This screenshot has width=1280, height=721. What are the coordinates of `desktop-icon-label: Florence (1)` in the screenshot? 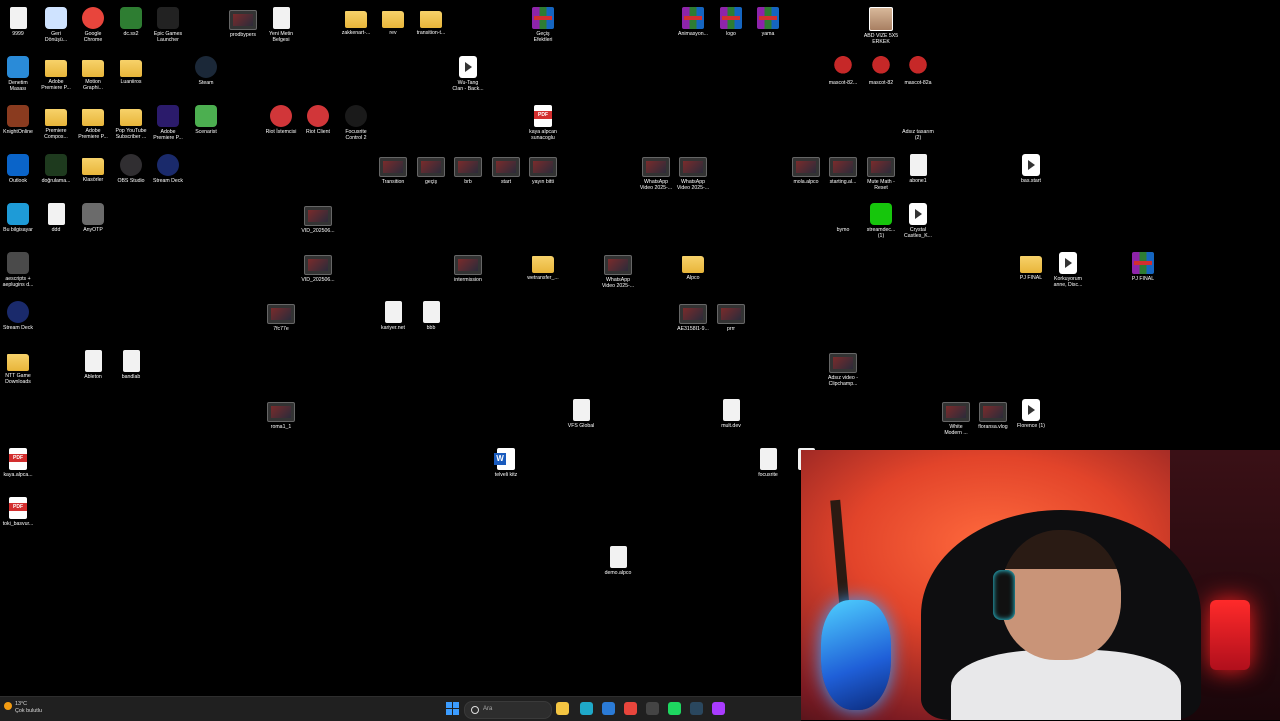 It's located at (1031, 426).